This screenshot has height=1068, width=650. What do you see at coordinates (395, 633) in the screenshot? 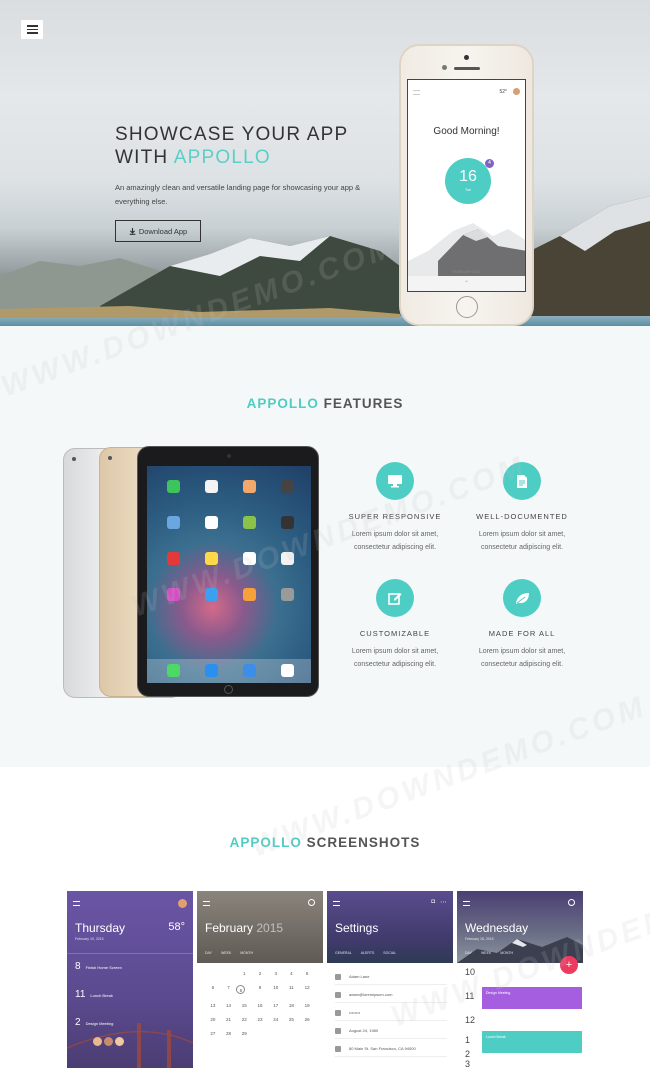
I see `feature-title: CUSTOMIZABLE` at bounding box center [395, 633].